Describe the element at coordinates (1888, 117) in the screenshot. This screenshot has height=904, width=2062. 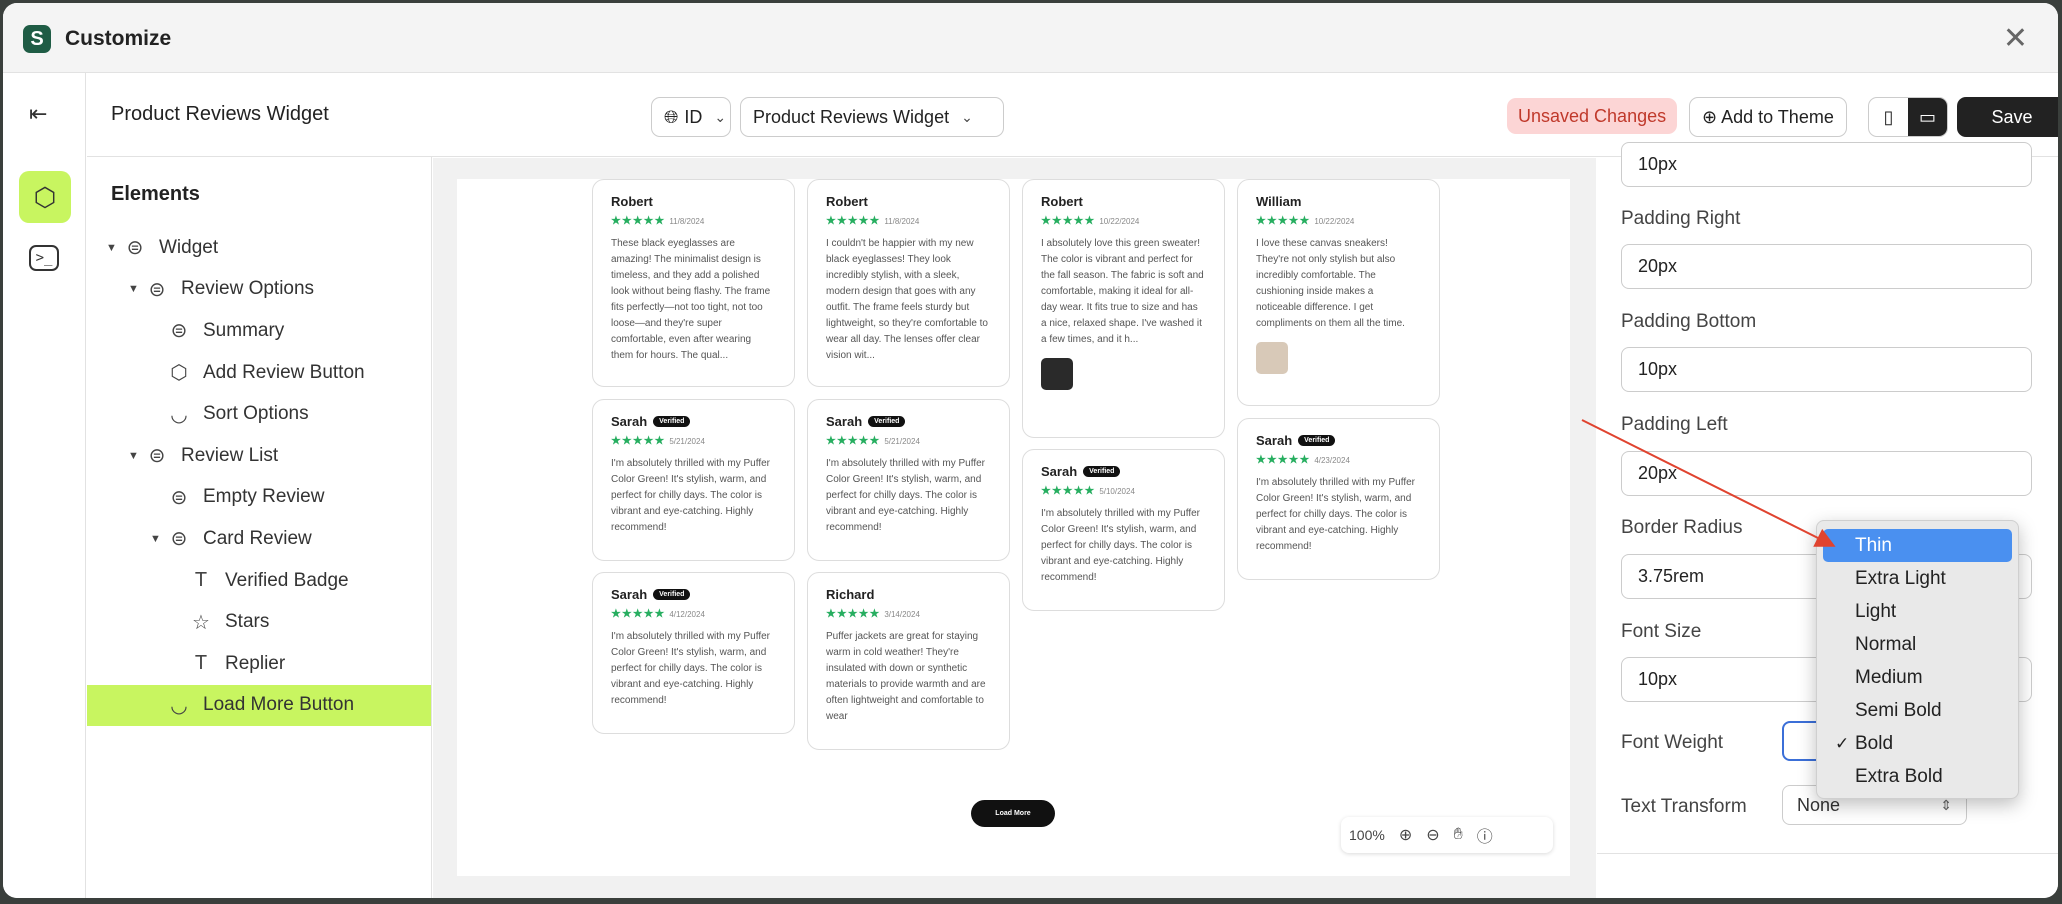
I see `mobile-icon: ▯` at that location.